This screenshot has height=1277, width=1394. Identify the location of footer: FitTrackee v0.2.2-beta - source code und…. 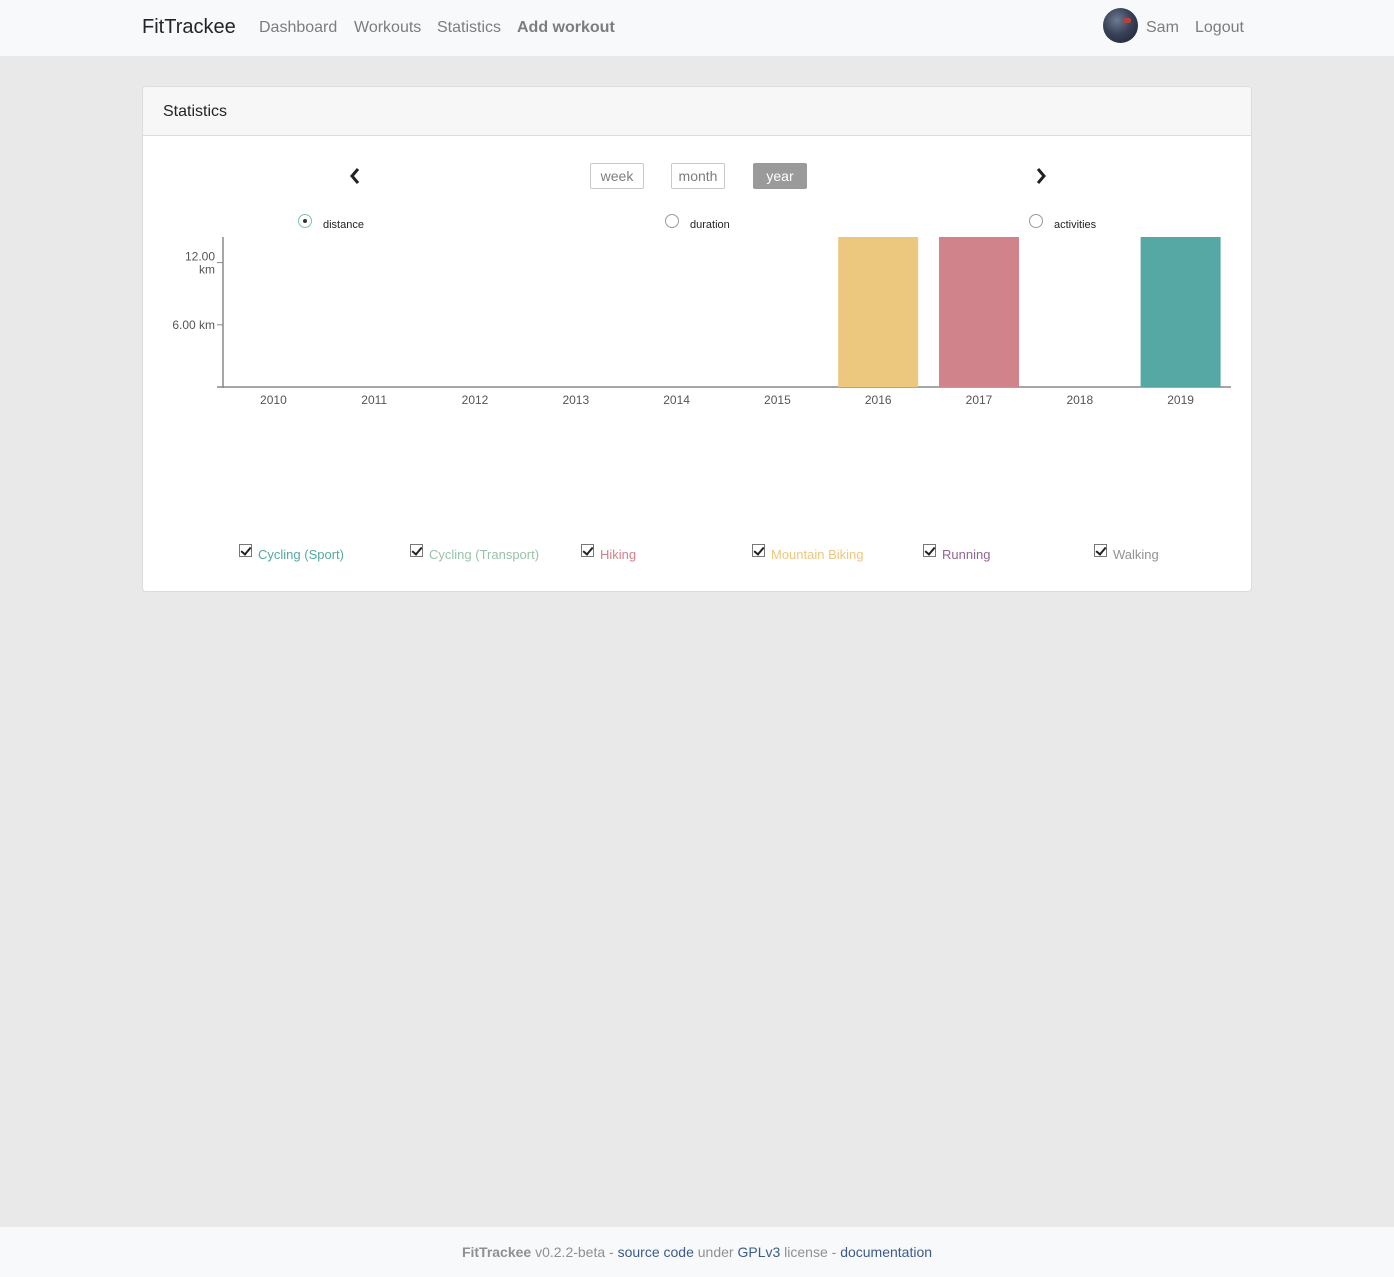
(697, 1252).